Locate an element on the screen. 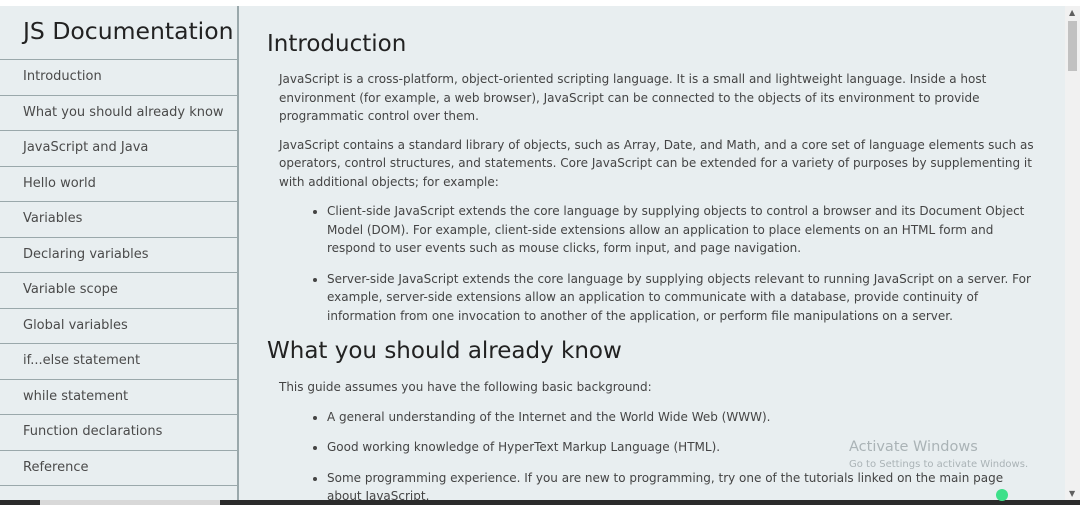 The width and height of the screenshot is (1080, 505). activate-windows-title: Activate Windows is located at coordinates (913, 447).